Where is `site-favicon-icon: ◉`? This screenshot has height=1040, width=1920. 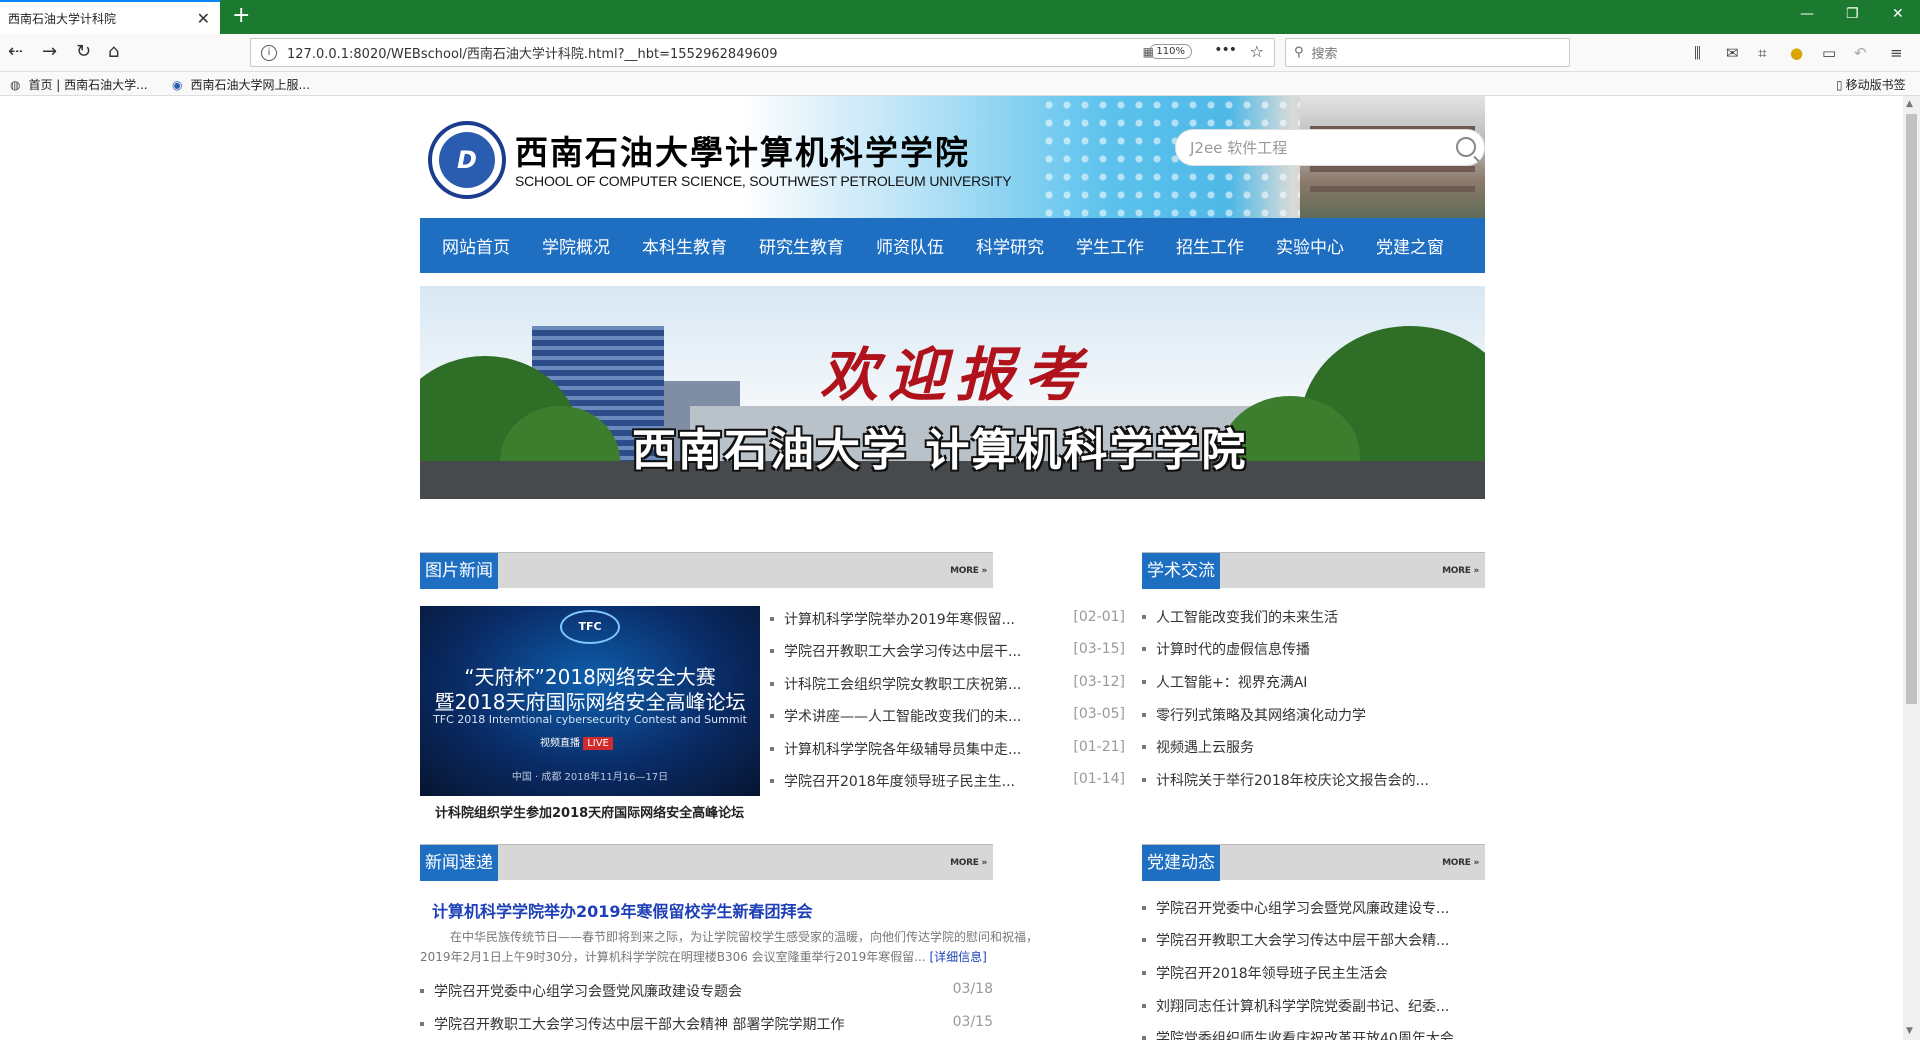 site-favicon-icon: ◉ is located at coordinates (177, 84).